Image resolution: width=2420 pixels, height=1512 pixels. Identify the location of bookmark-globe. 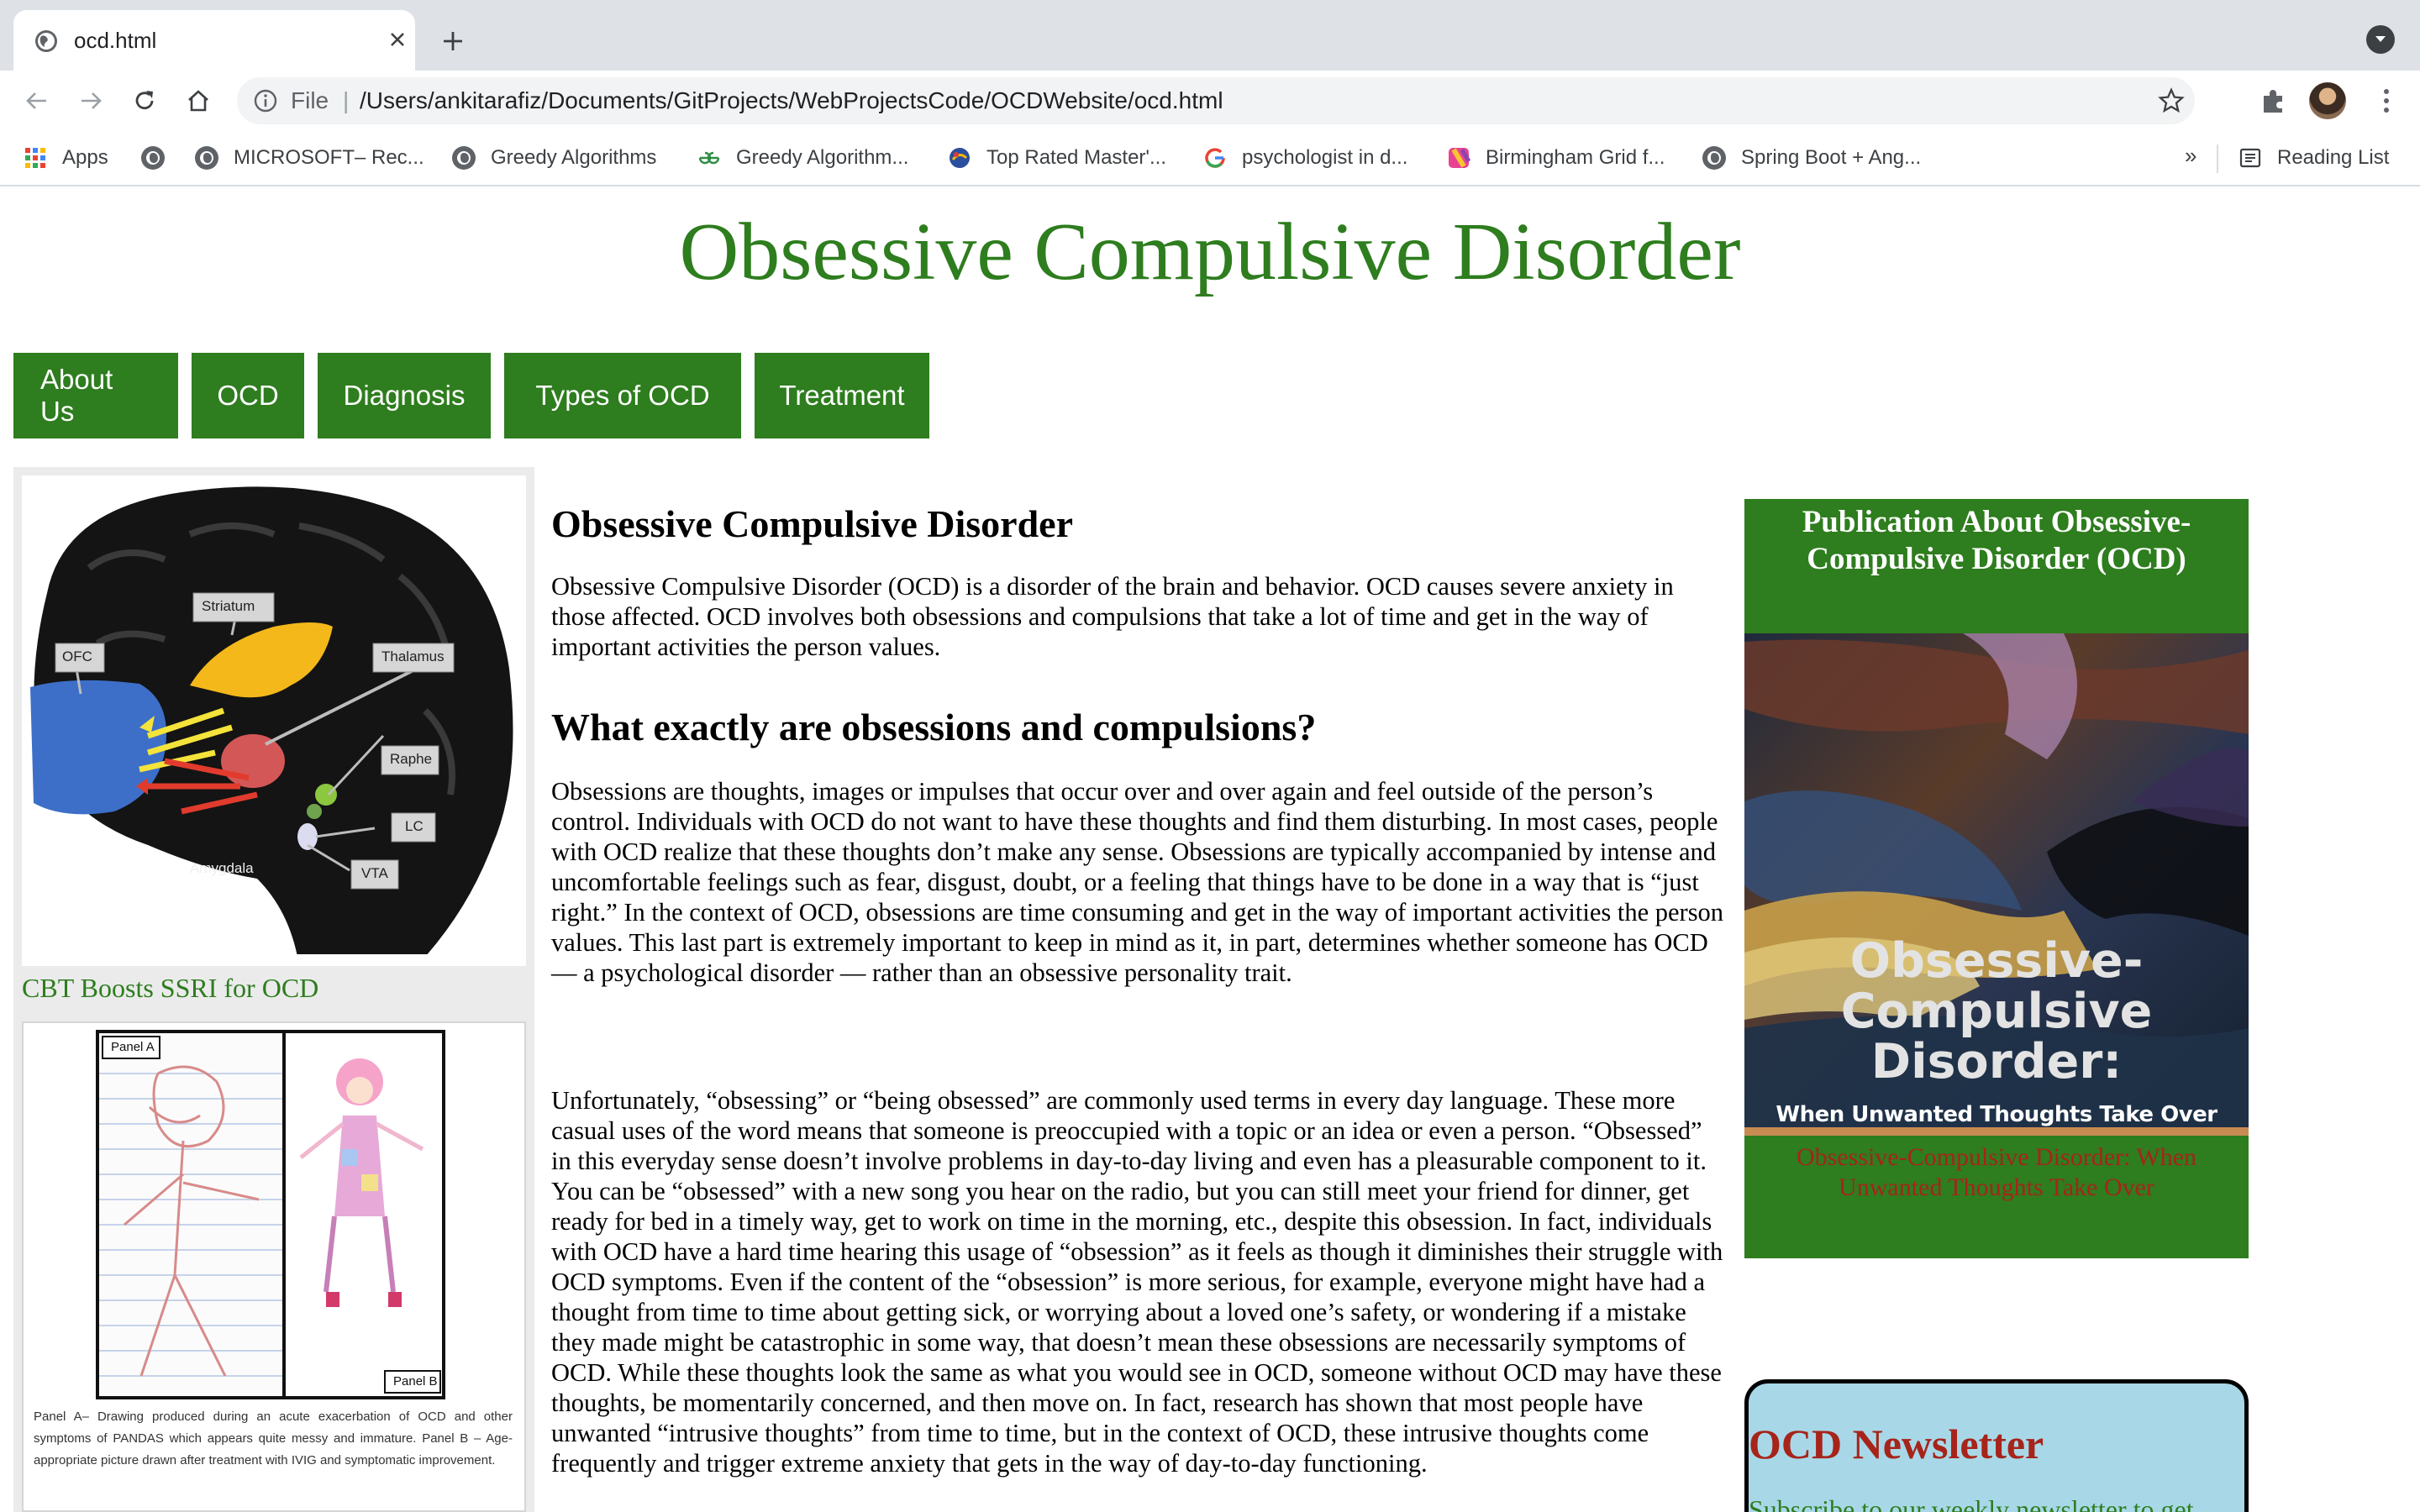
(161, 158).